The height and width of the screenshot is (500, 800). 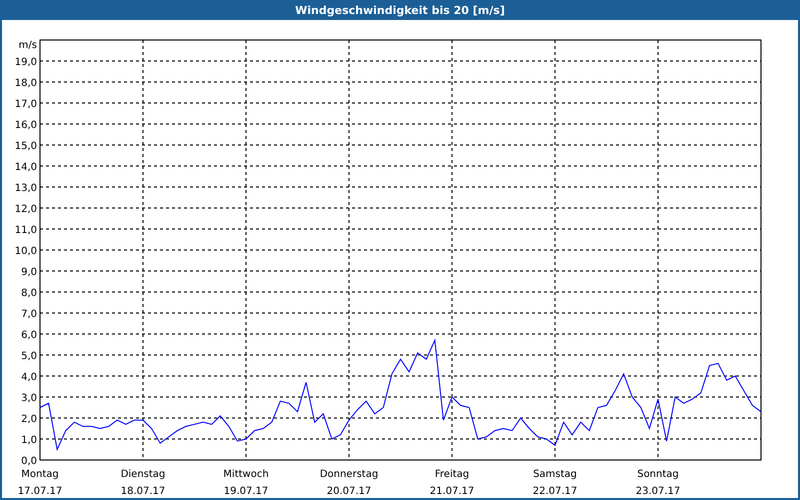 What do you see at coordinates (40, 474) in the screenshot?
I see `x-tick-label: Montag` at bounding box center [40, 474].